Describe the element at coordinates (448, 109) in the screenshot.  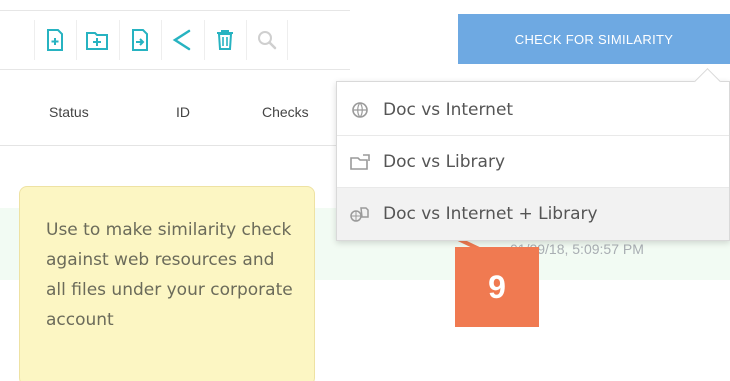
I see `menu-item-label: Doc vs Internet` at that location.